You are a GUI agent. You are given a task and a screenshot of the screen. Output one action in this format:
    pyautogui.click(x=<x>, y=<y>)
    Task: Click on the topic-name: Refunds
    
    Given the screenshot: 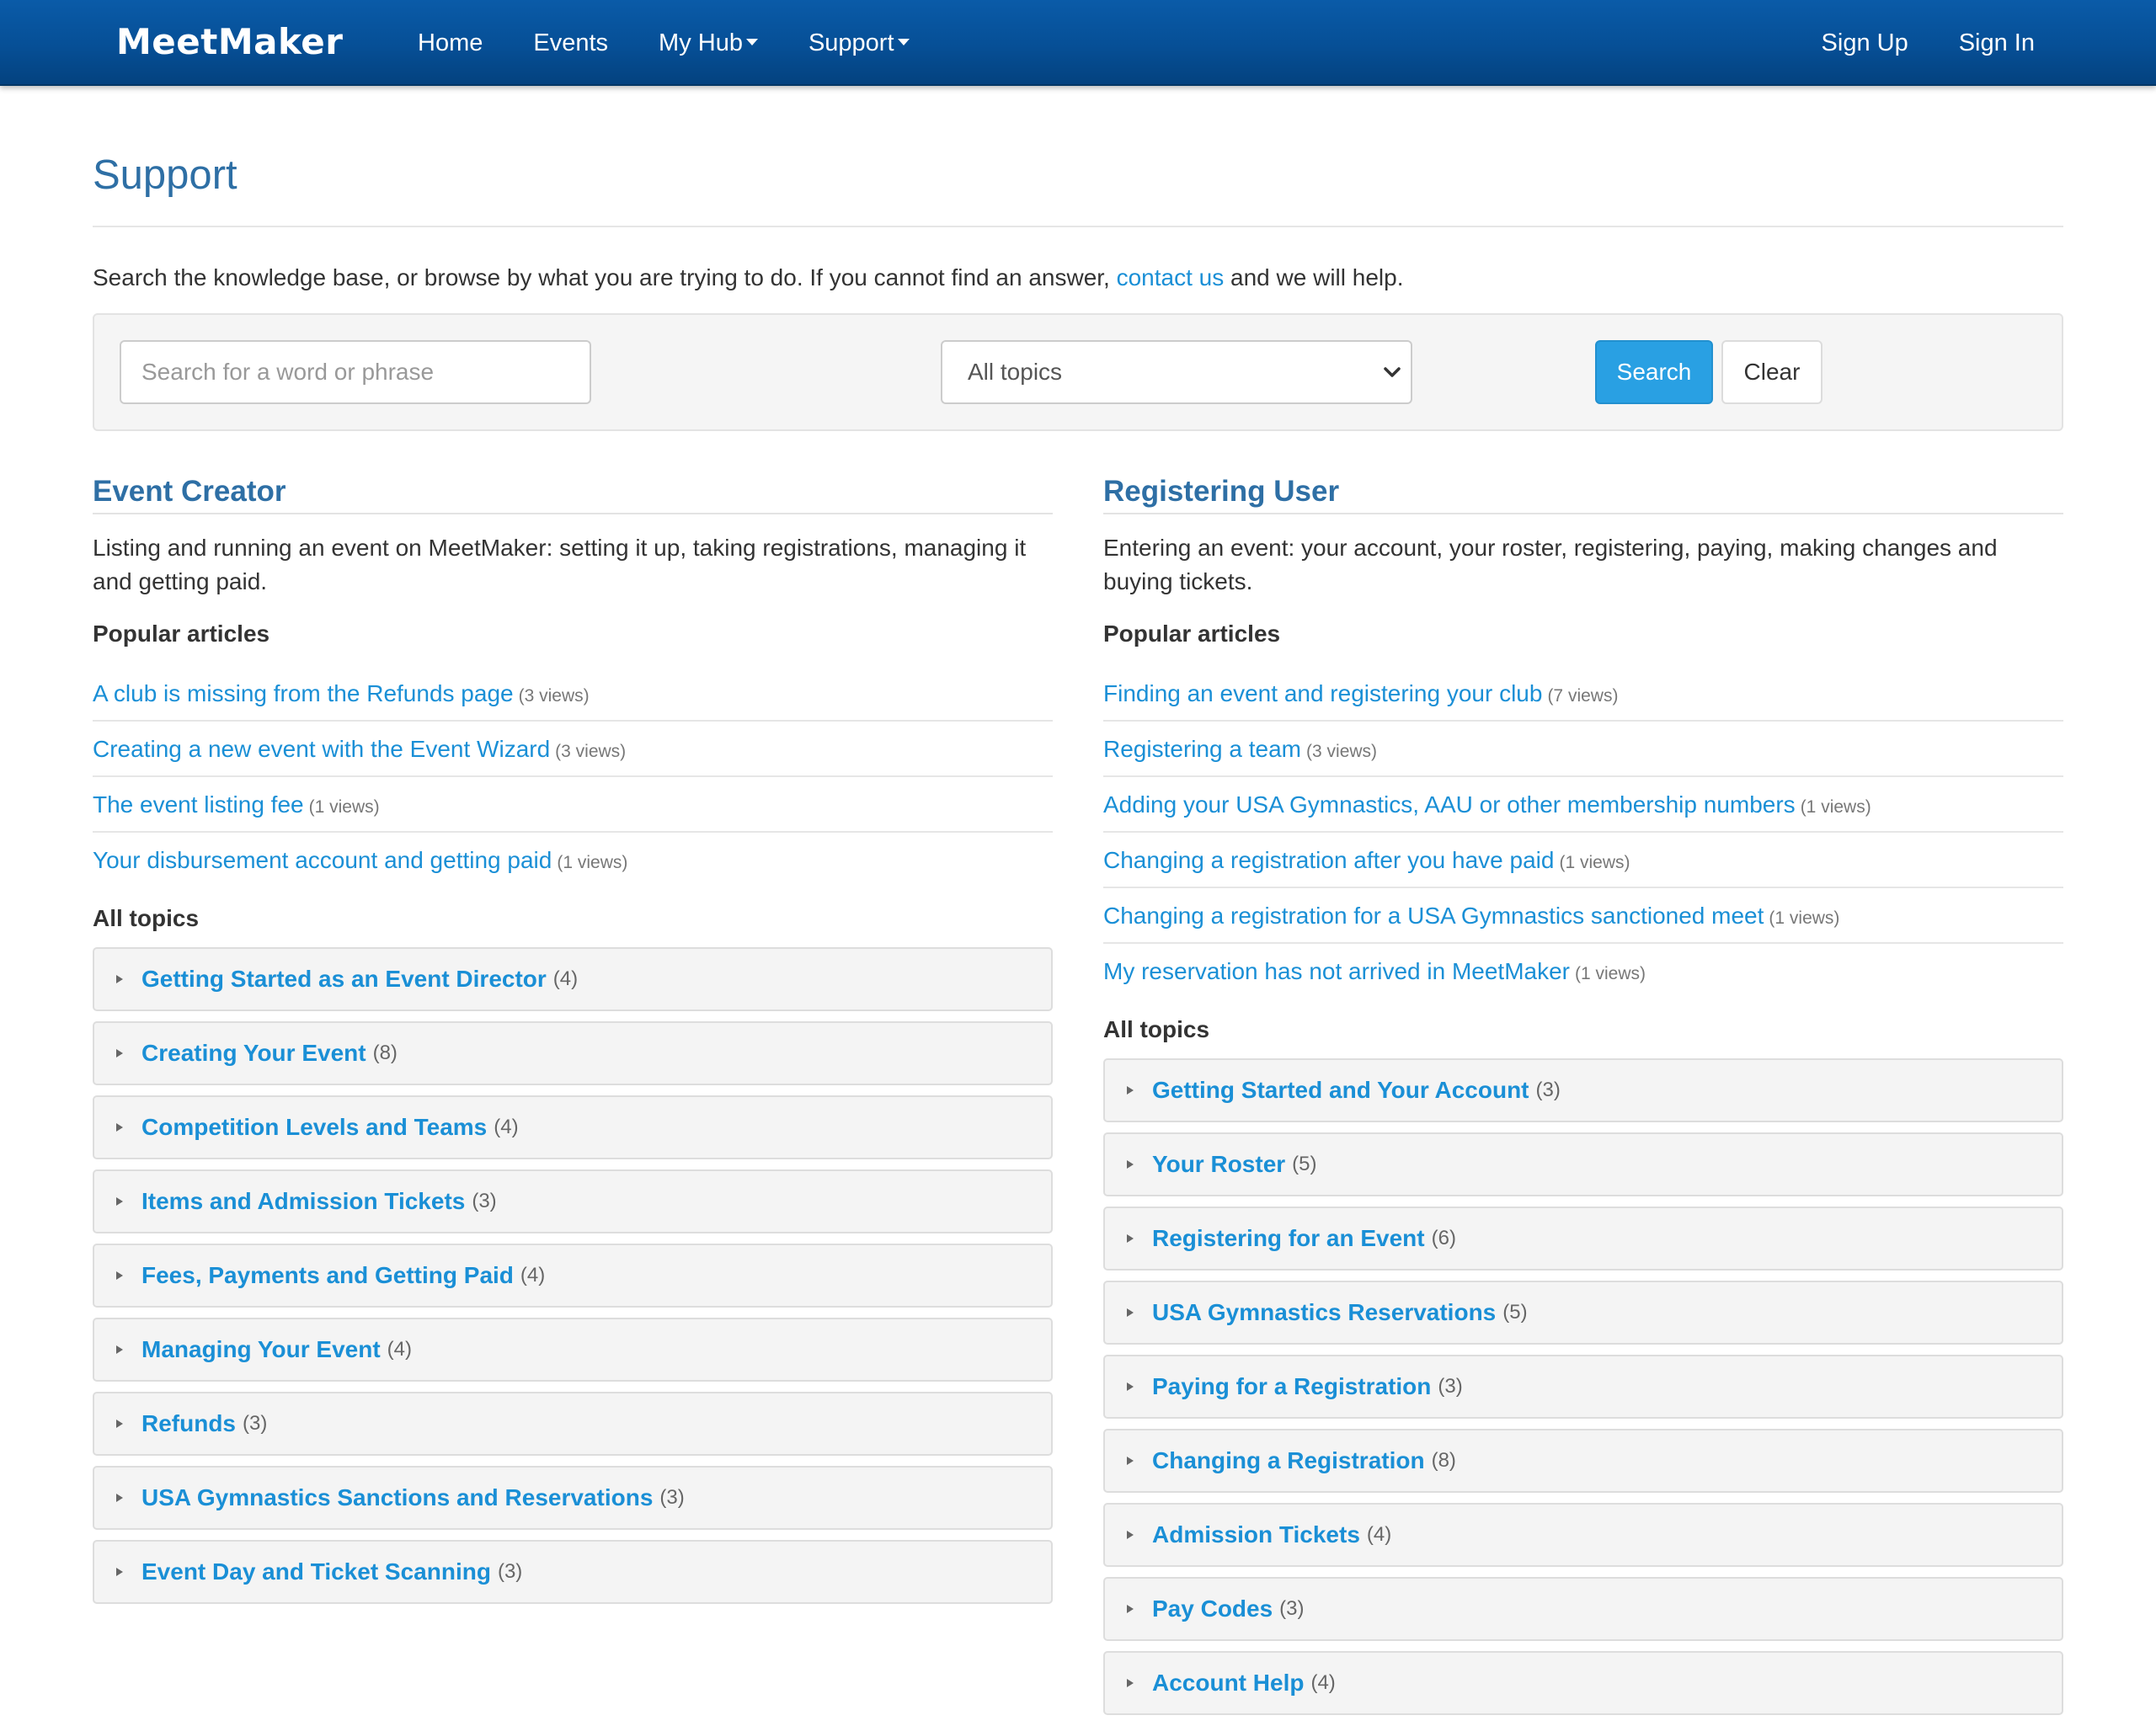 What is the action you would take?
    pyautogui.click(x=188, y=1423)
    